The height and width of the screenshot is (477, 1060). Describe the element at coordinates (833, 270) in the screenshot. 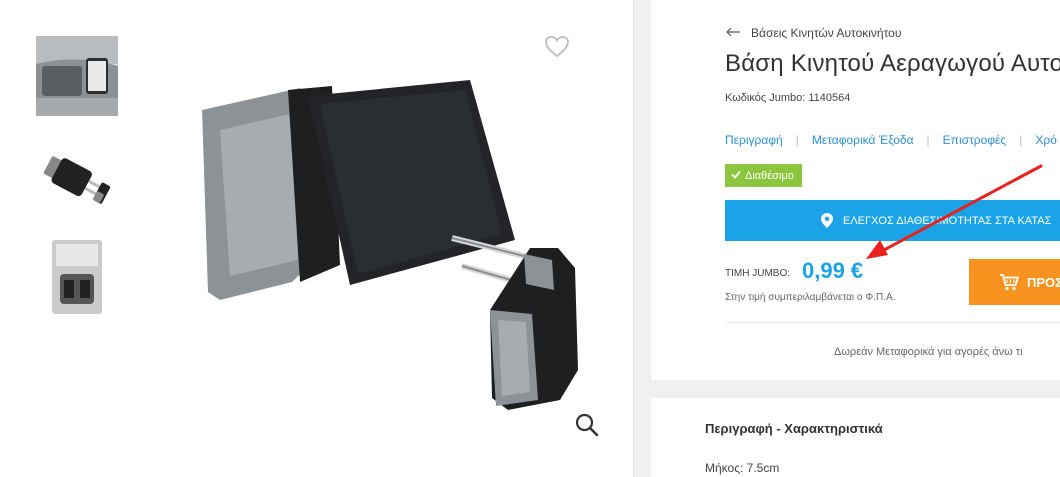

I see `price-value: 0,99 €` at that location.